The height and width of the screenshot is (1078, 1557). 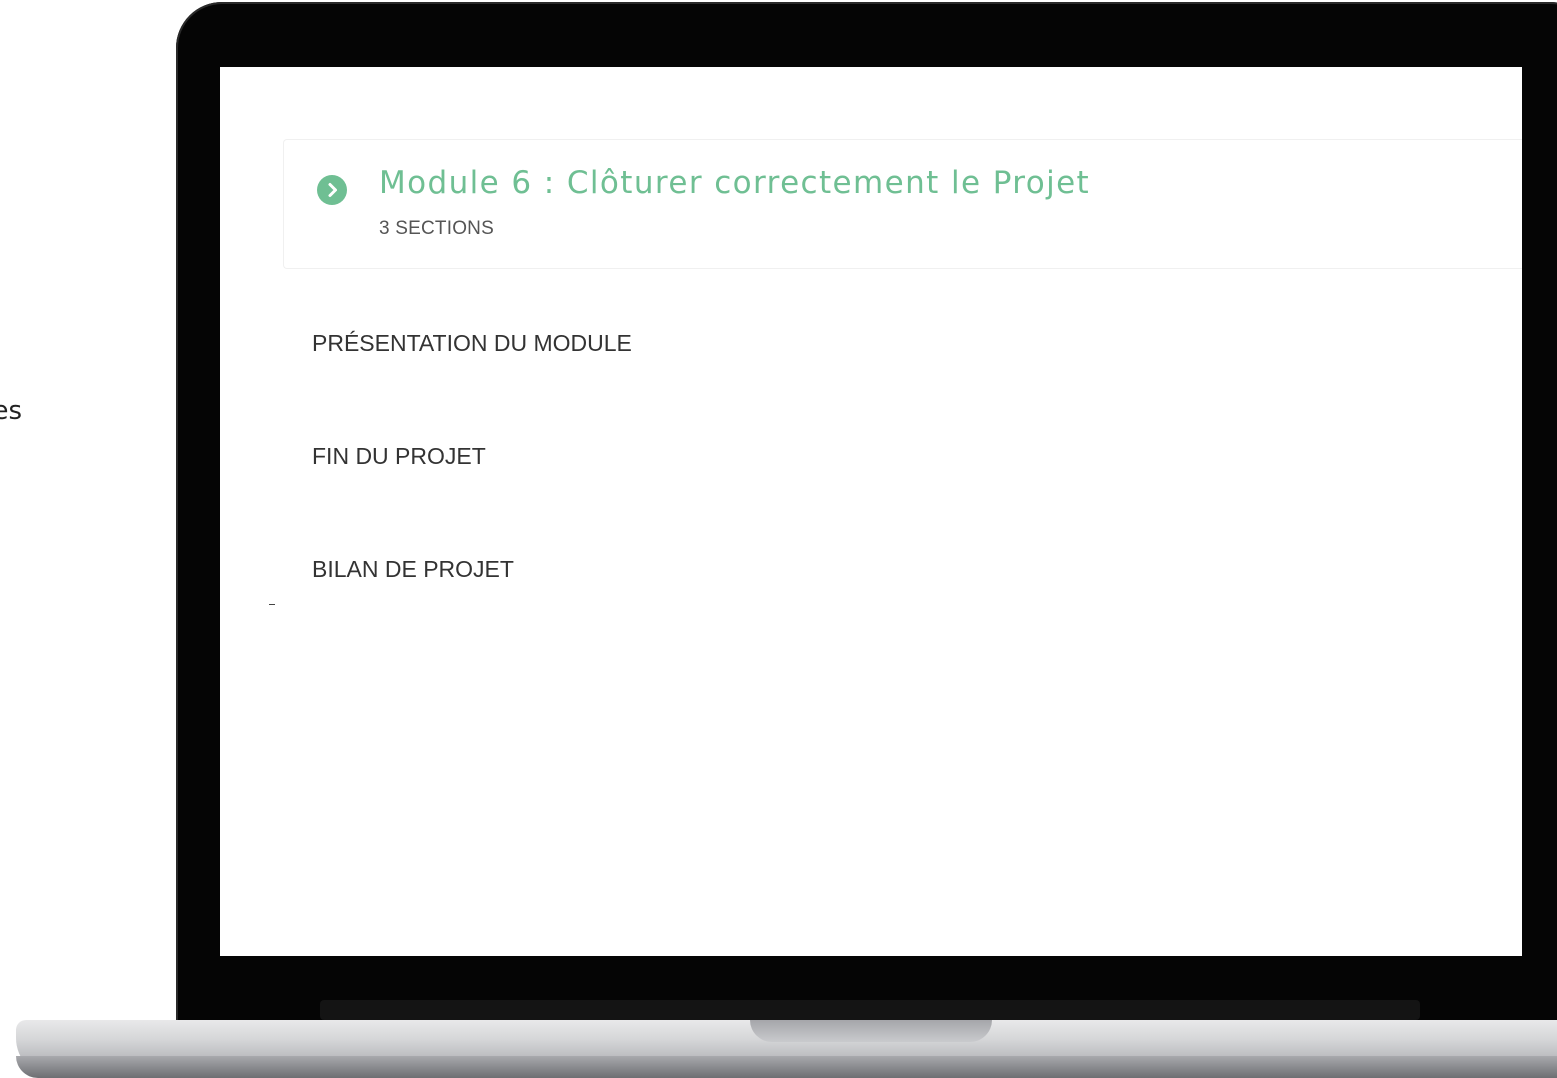 I want to click on section-item-bilan-de-projet: BILAN DE PROJET, so click(x=413, y=569).